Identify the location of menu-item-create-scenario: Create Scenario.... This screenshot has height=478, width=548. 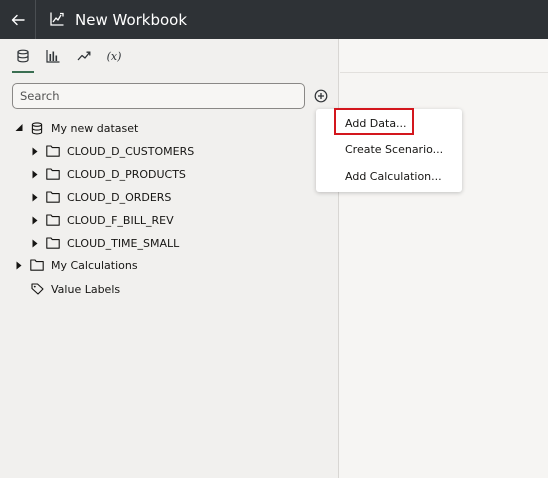
(389, 150).